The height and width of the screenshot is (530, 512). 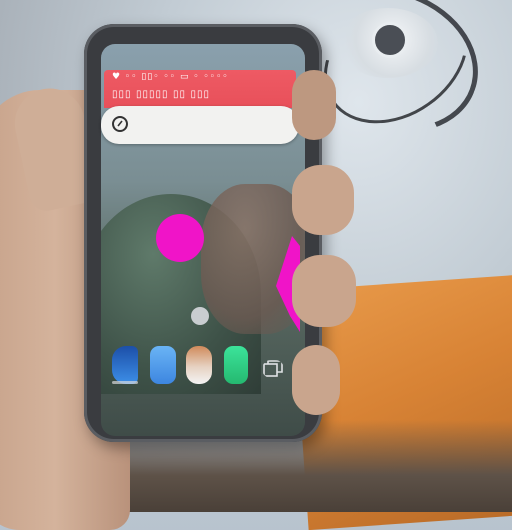 What do you see at coordinates (163, 365) in the screenshot?
I see `messages-app-icon` at bounding box center [163, 365].